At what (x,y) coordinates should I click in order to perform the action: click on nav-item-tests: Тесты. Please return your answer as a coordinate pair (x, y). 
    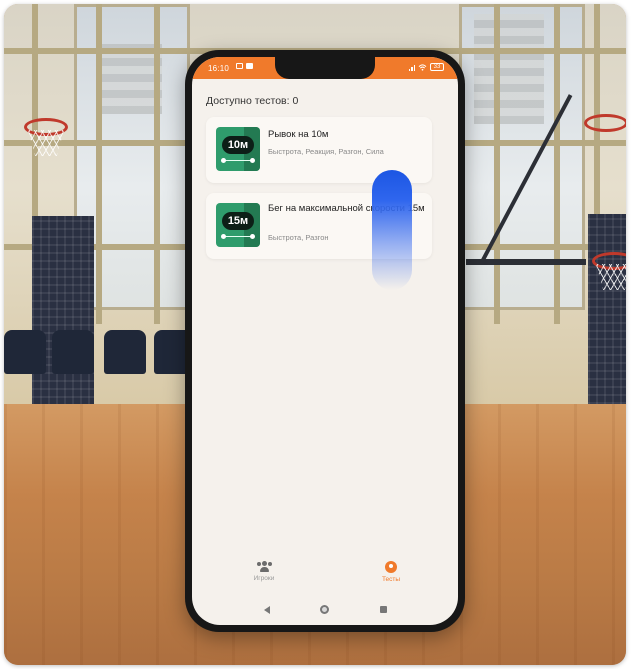
    Looking at the image, I should click on (391, 572).